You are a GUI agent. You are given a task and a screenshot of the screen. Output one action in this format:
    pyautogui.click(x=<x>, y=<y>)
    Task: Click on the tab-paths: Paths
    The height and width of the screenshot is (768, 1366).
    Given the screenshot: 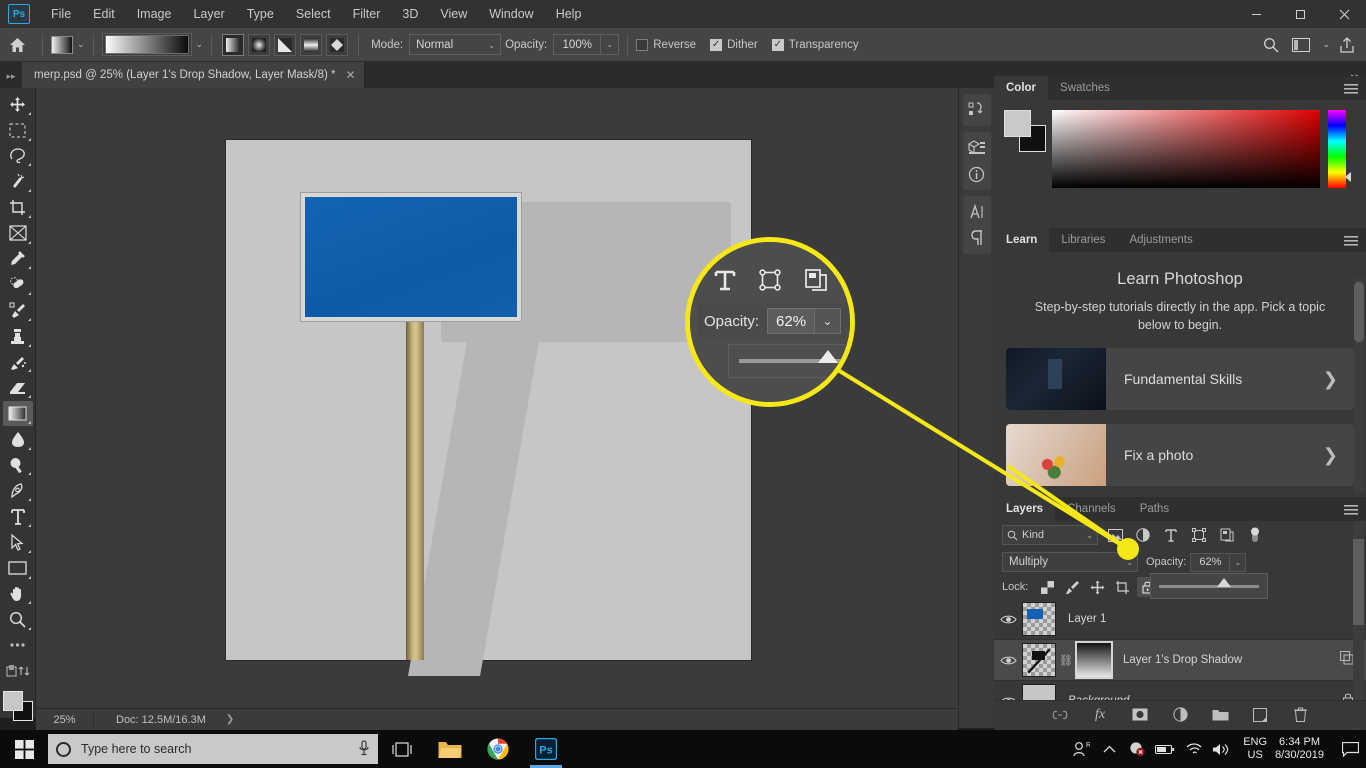 What is the action you would take?
    pyautogui.click(x=1154, y=509)
    